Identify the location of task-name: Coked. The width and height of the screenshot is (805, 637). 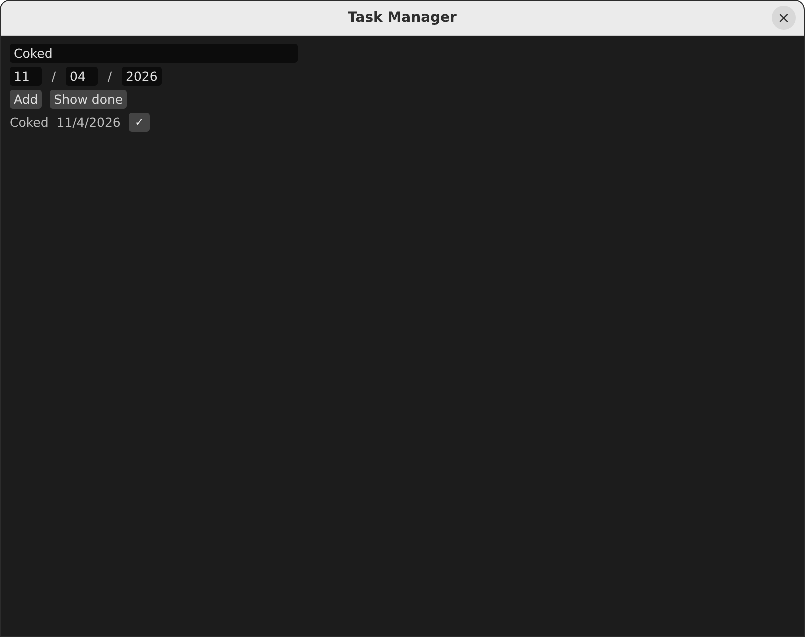
(29, 122).